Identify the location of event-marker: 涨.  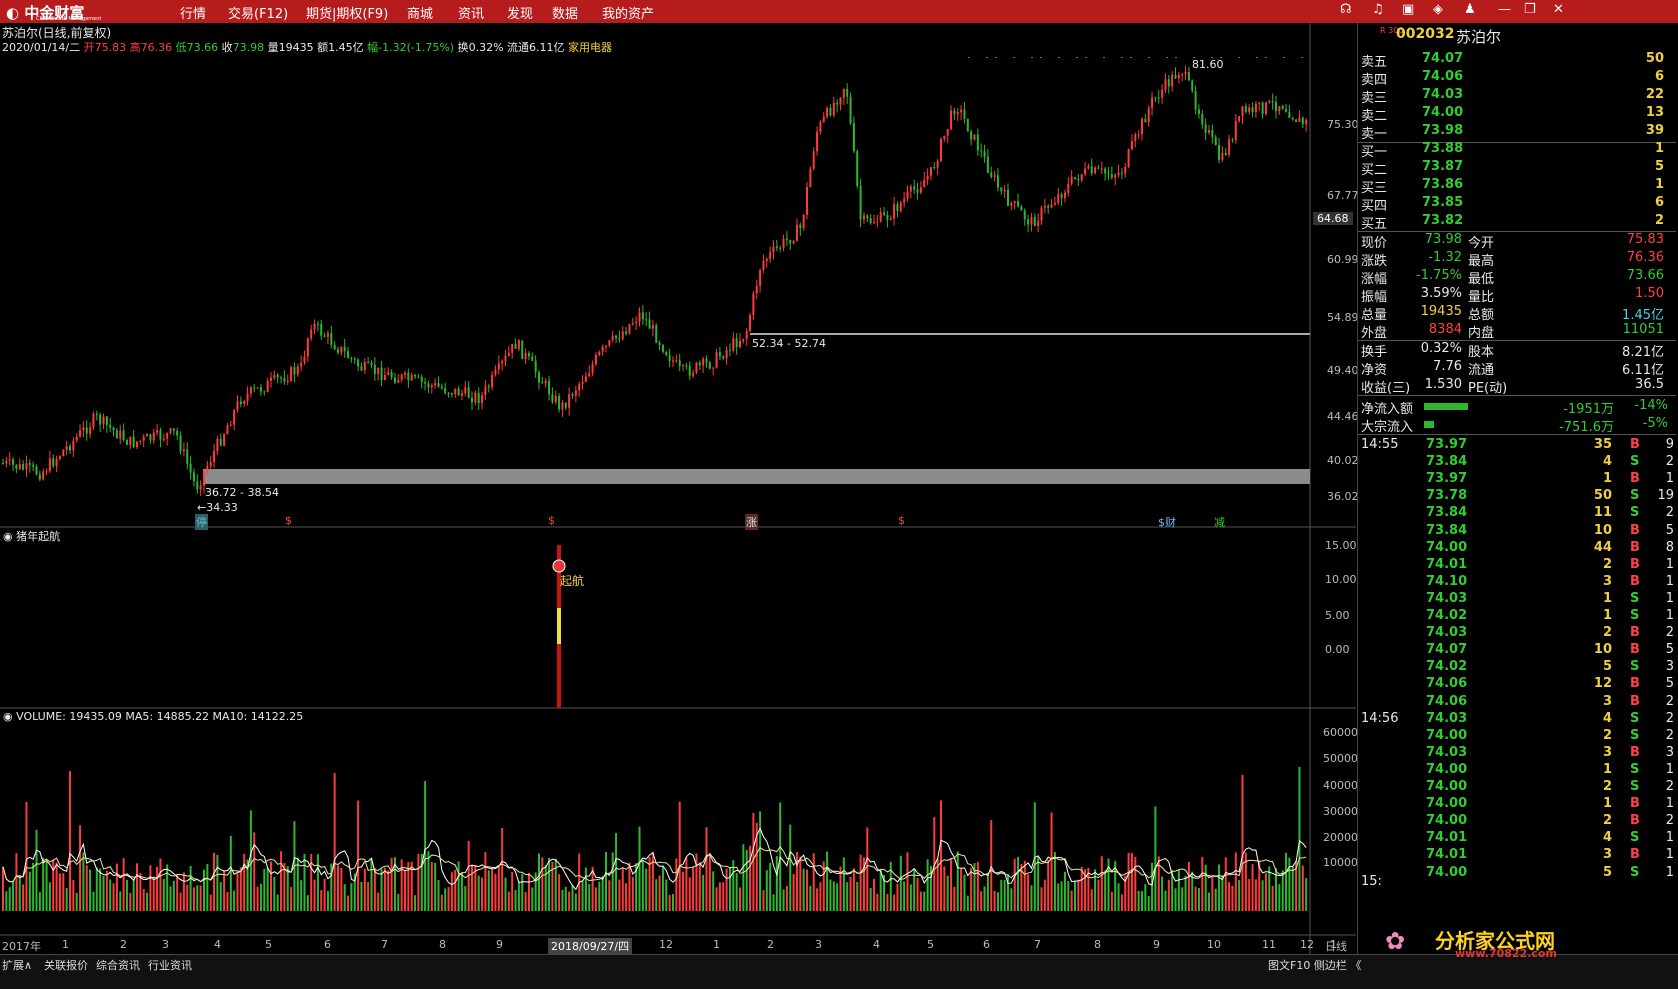
(751, 522).